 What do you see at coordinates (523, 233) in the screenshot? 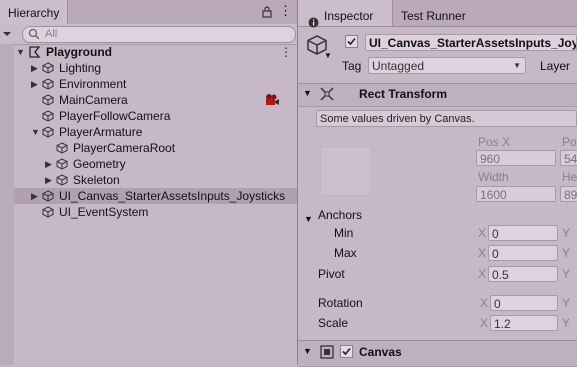
I see `min-x-field: 0` at bounding box center [523, 233].